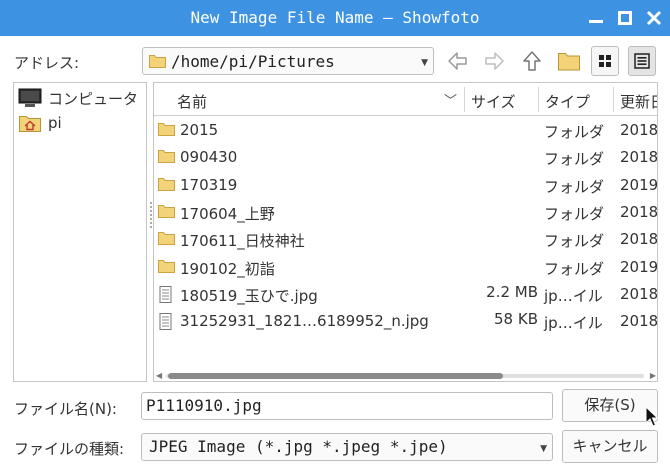 The image size is (670, 475). What do you see at coordinates (30, 97) in the screenshot?
I see `computer-icon` at bounding box center [30, 97].